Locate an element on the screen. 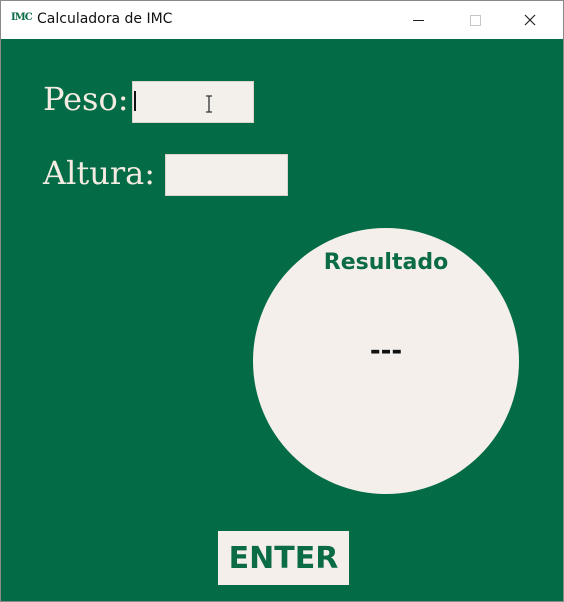 The height and width of the screenshot is (602, 564). altura-label: Altura: is located at coordinates (99, 173).